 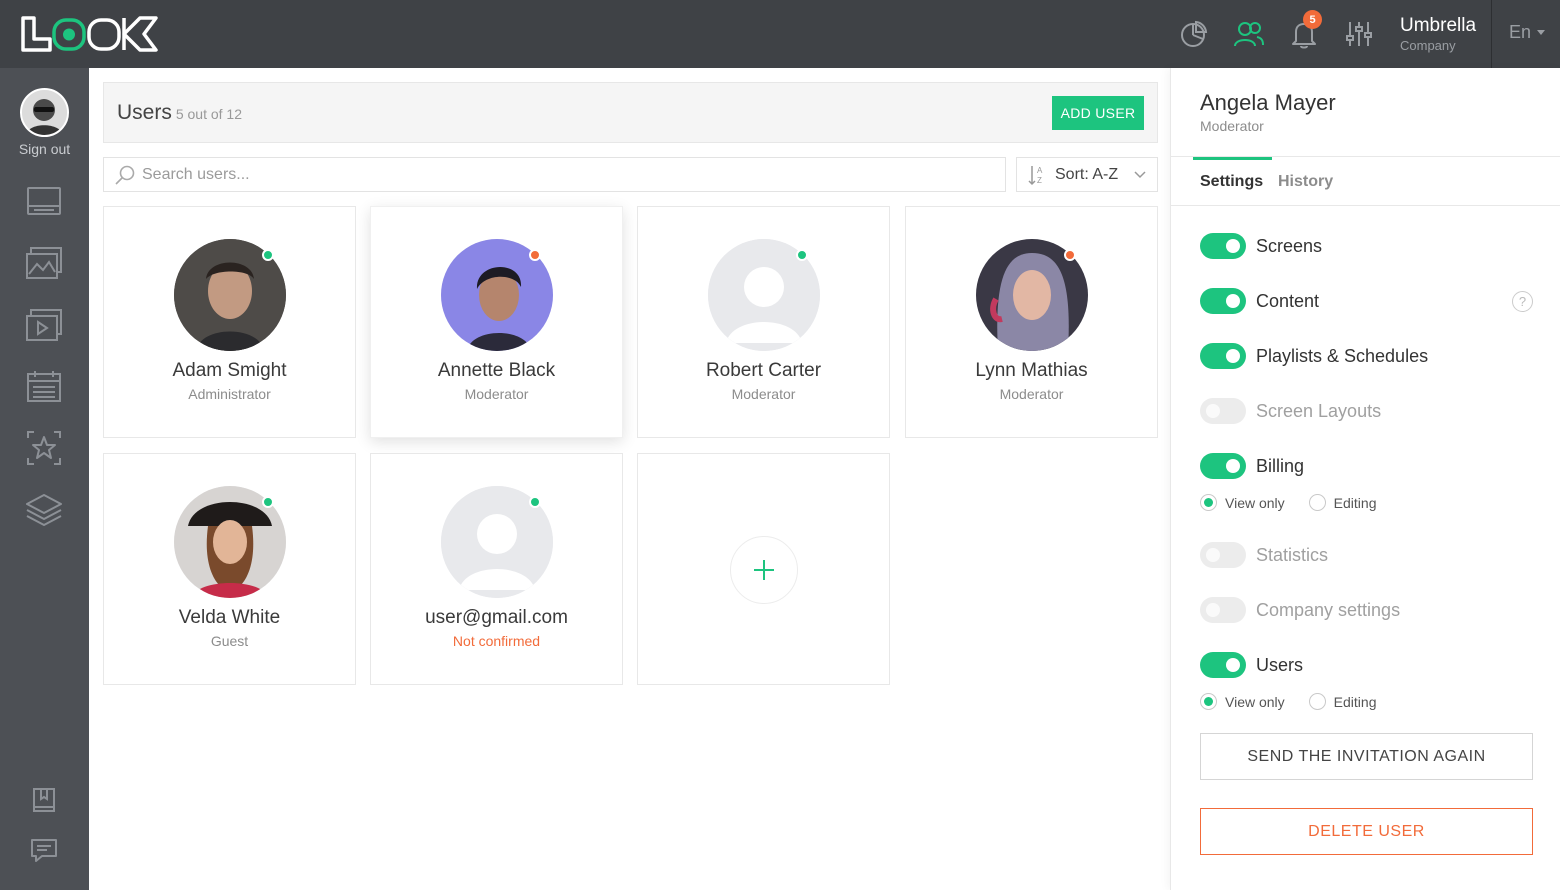 I want to click on search-icon, so click(x=125, y=175).